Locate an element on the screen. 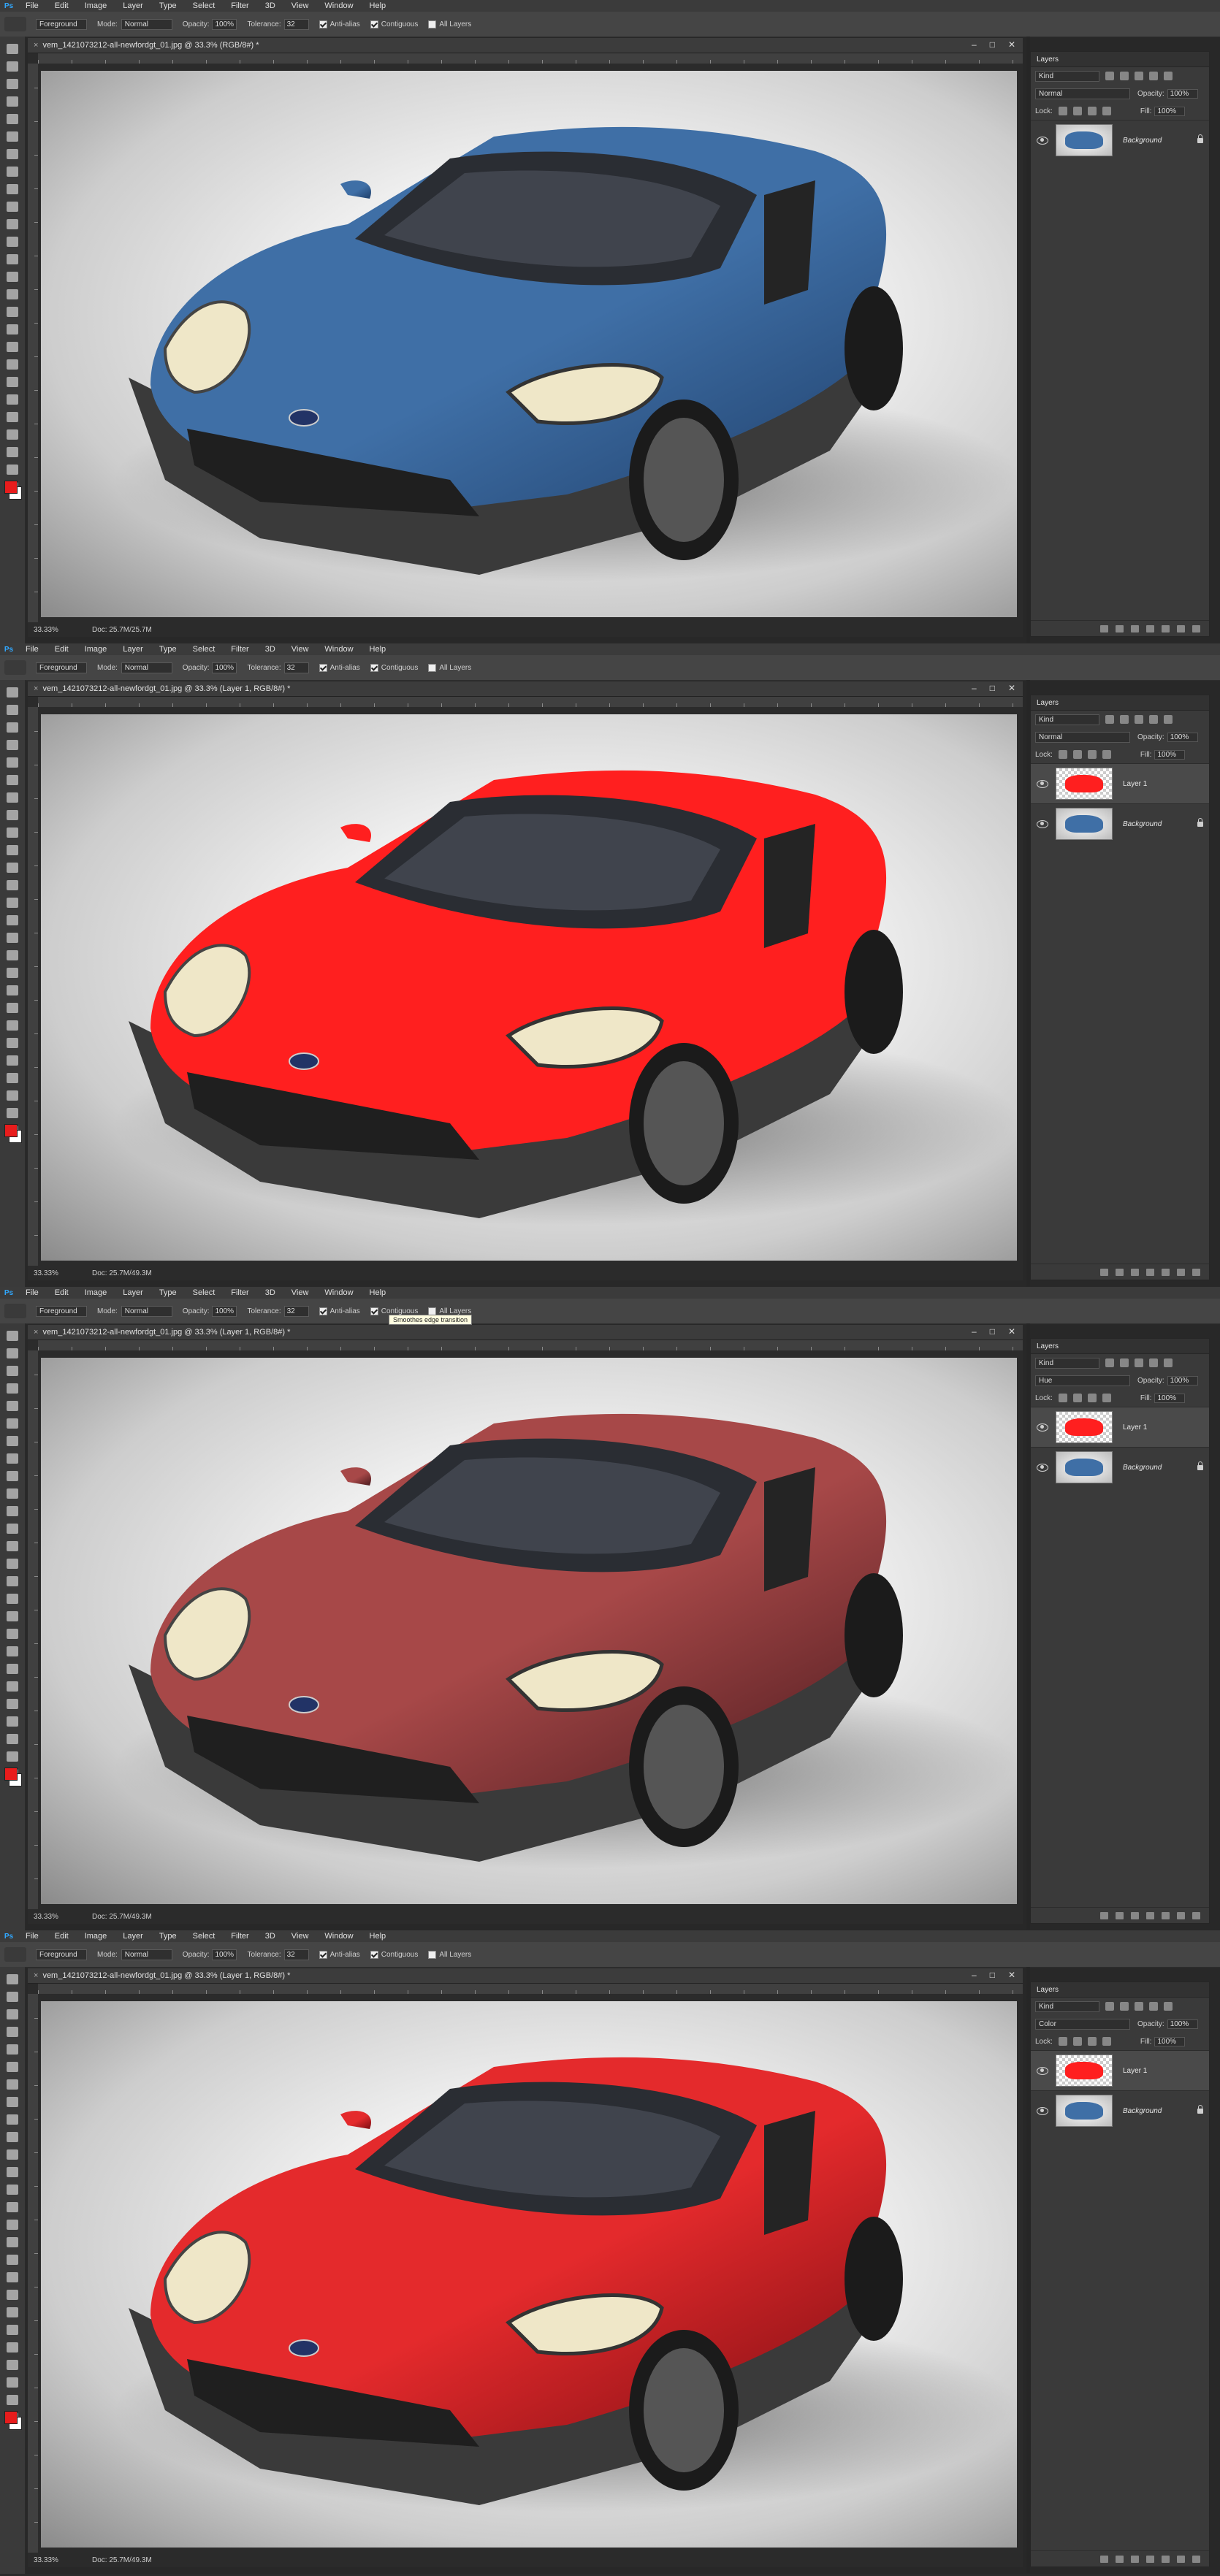  link-icon is located at coordinates (1104, 1272).